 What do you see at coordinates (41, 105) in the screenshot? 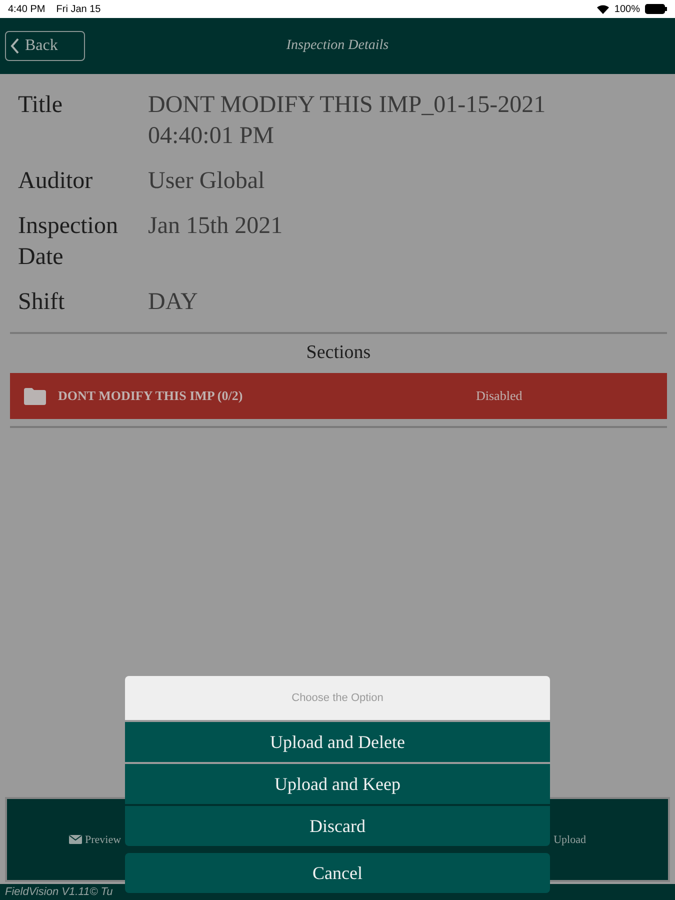
I see `field-label: Title` at bounding box center [41, 105].